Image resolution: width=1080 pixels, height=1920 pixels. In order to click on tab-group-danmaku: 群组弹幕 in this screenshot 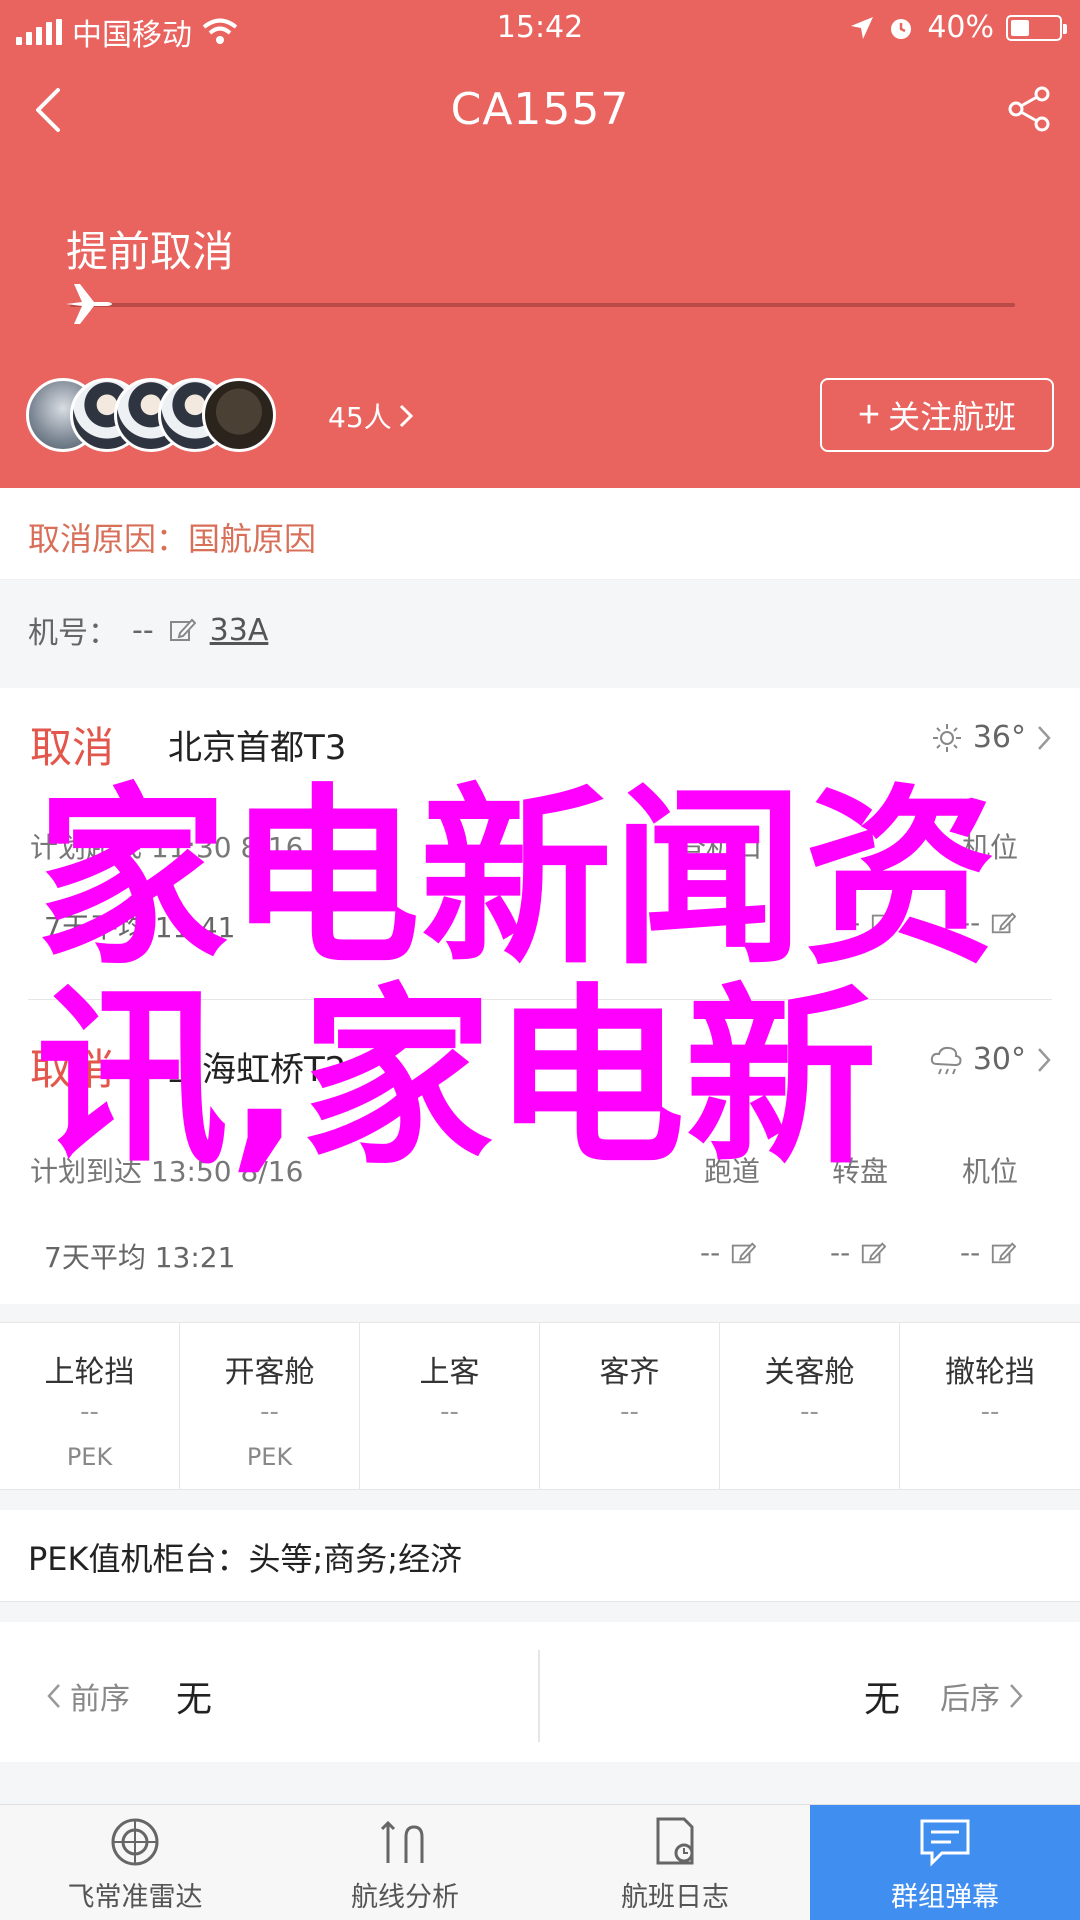, I will do `click(945, 1862)`.